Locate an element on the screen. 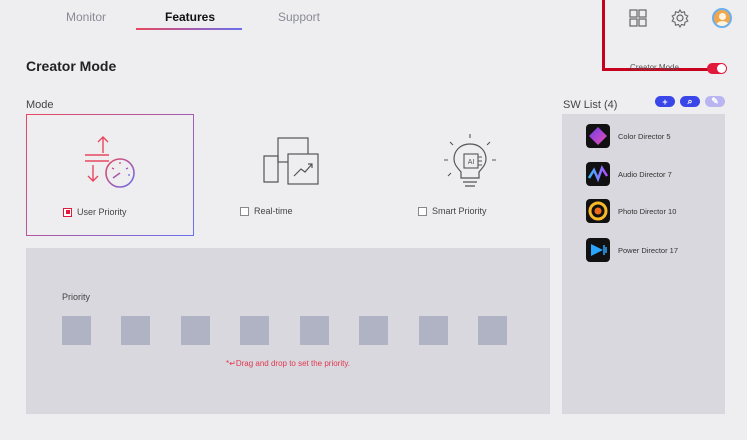  smart-priority-checkbox is located at coordinates (422, 211).